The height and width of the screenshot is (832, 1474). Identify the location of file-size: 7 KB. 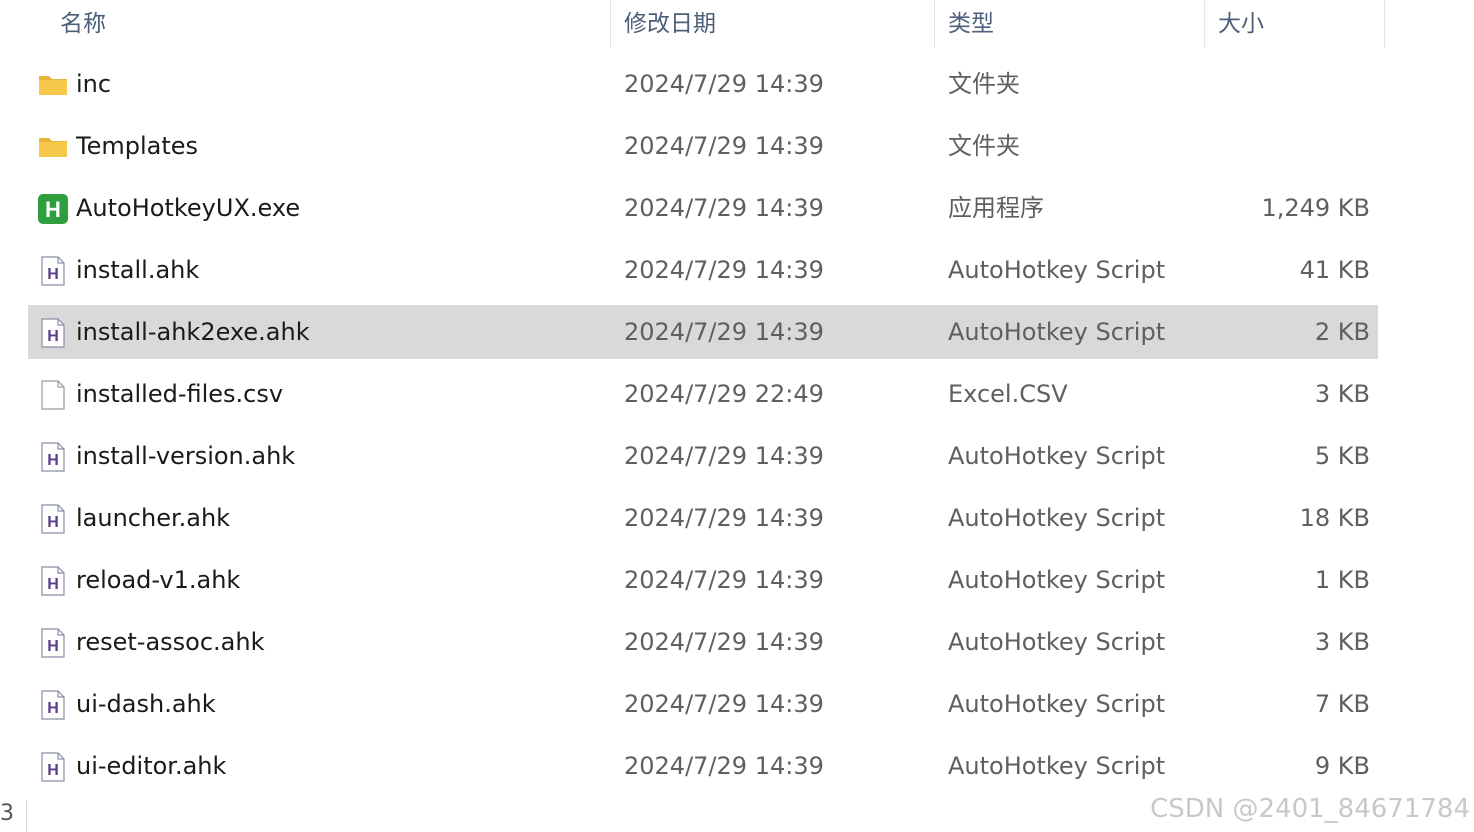
(1342, 704).